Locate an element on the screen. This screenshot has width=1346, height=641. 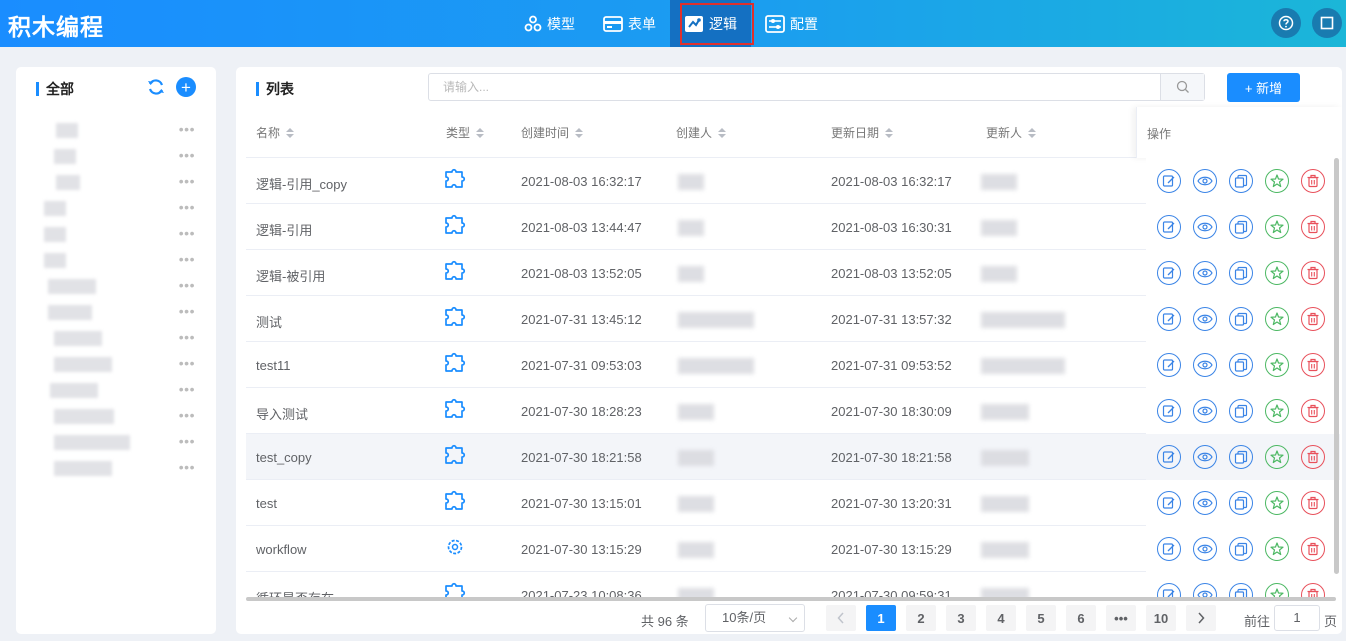
help-button is located at coordinates (1286, 23).